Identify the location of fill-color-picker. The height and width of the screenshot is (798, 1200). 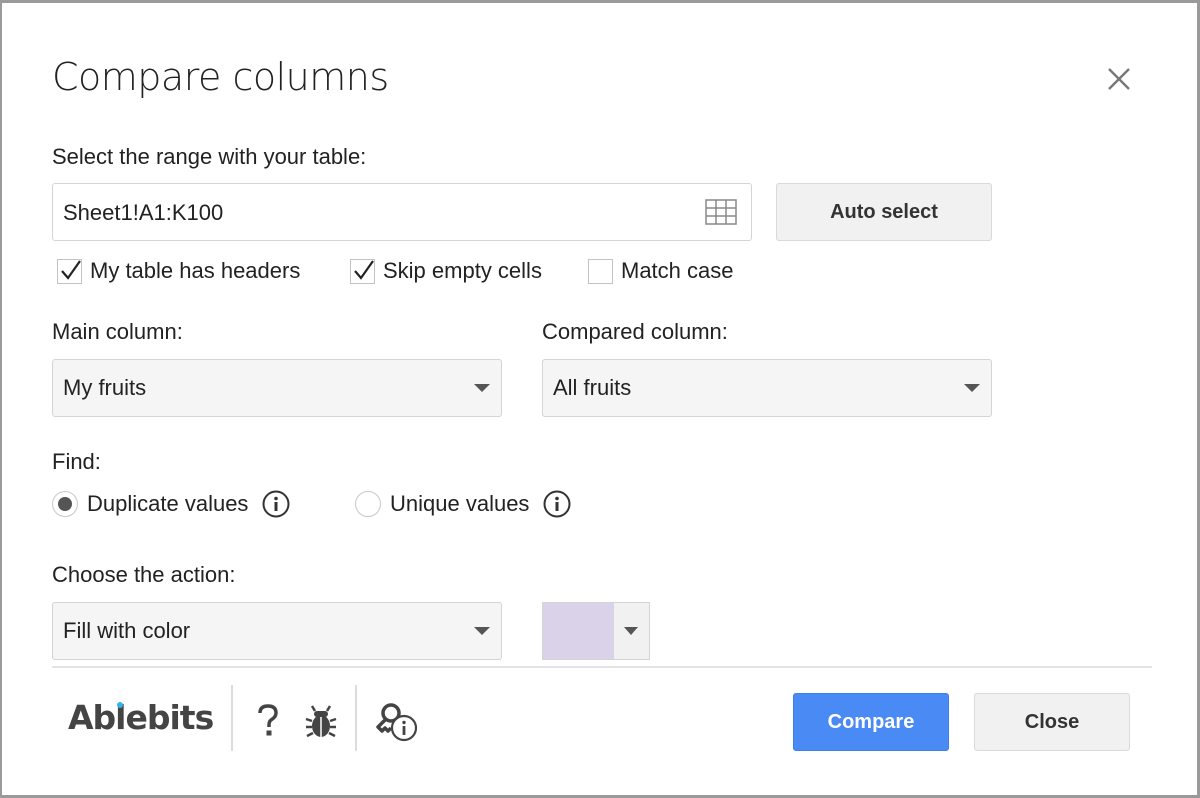
(596, 631).